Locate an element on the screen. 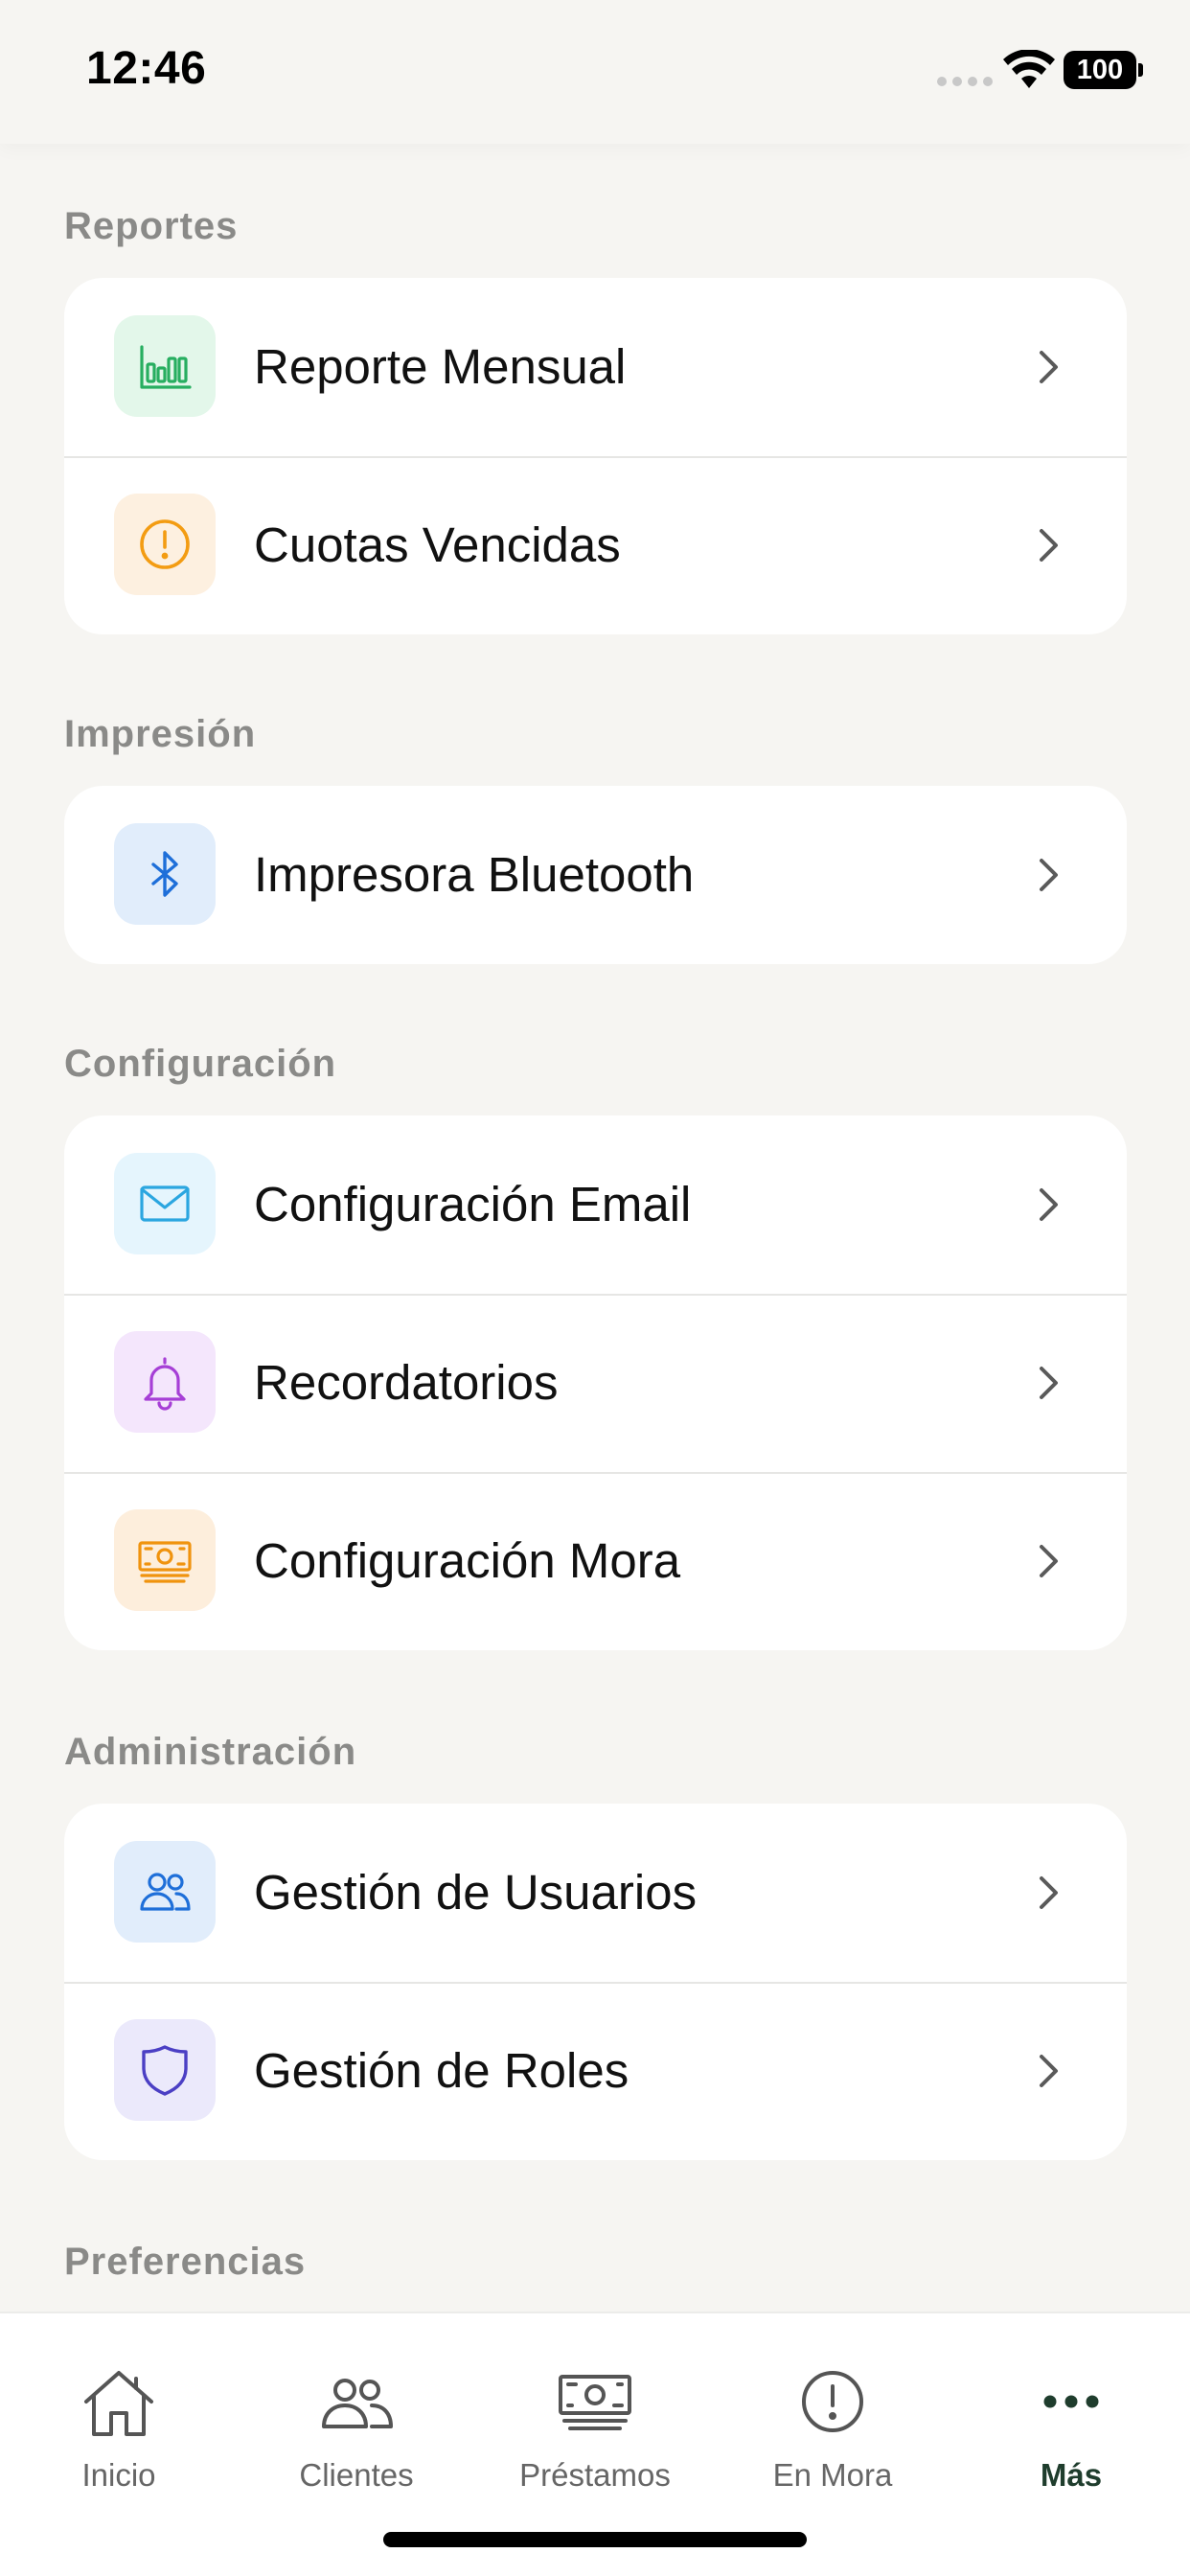 The image size is (1190, 2576). menu-item-label: Configuración Mora is located at coordinates (468, 1560).